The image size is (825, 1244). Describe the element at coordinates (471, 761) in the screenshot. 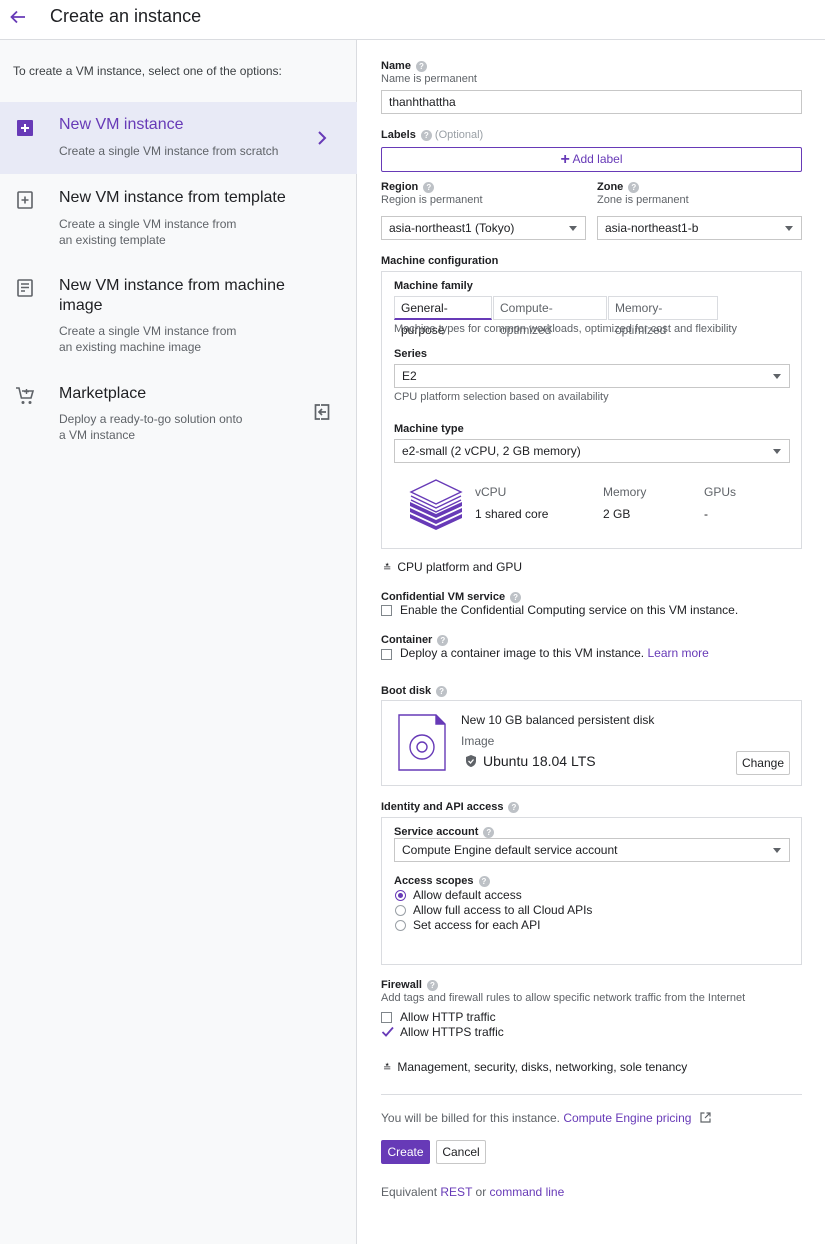

I see `shield-icon` at that location.